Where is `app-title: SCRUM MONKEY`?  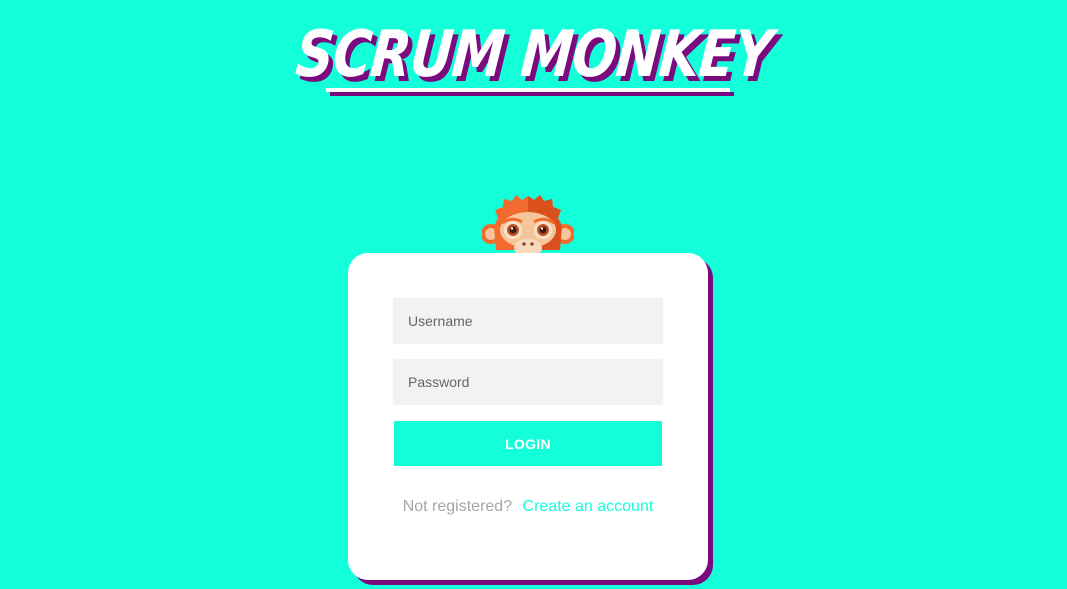
app-title: SCRUM MONKEY is located at coordinates (533, 55).